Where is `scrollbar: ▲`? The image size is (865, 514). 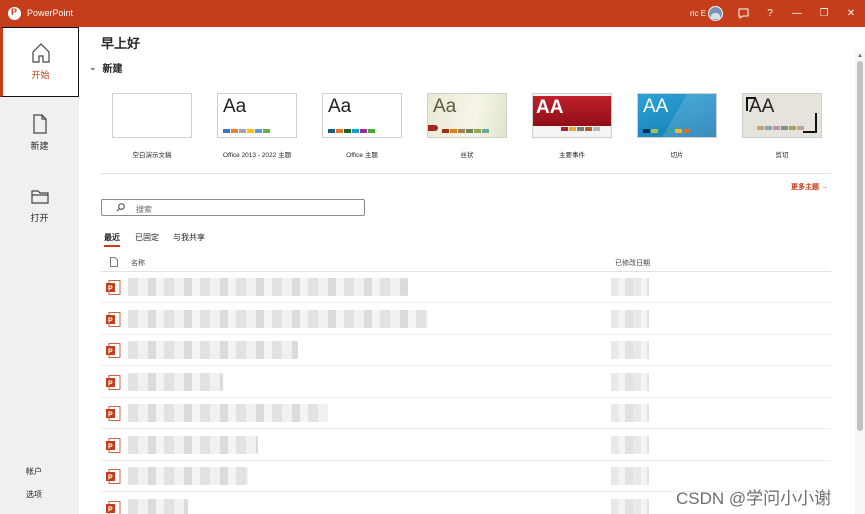 scrollbar: ▲ is located at coordinates (860, 282).